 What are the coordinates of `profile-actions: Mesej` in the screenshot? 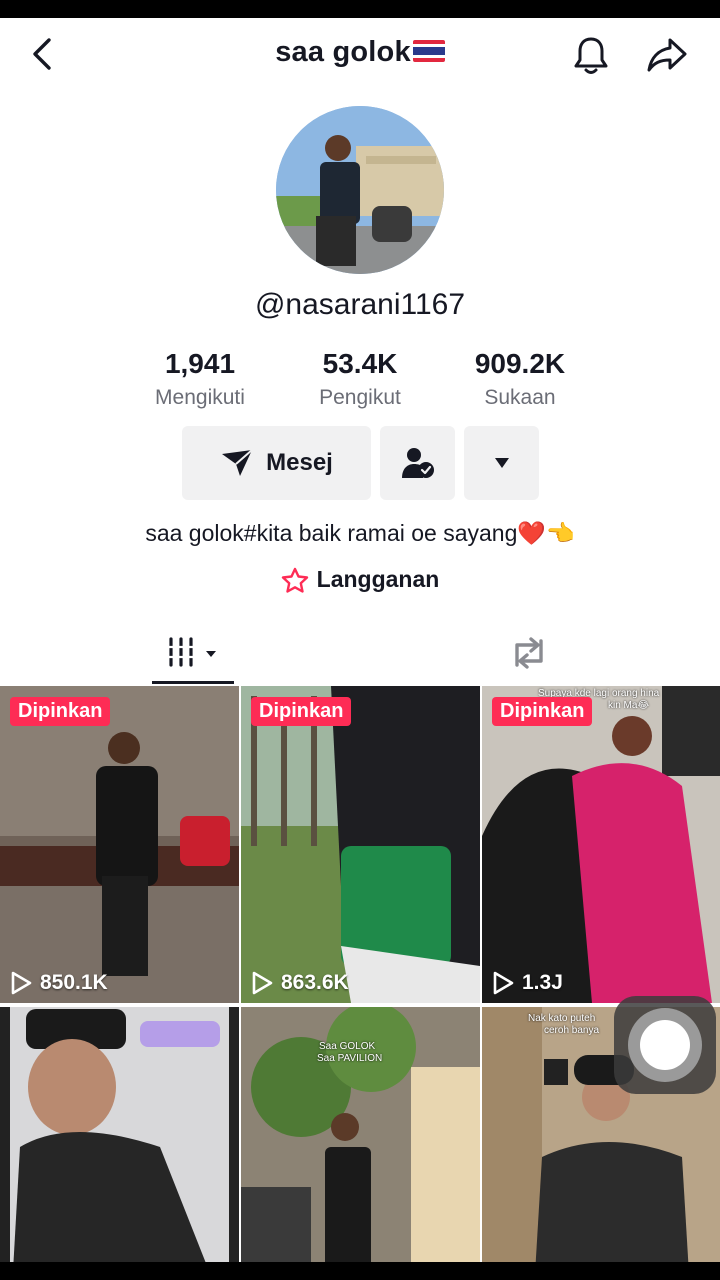 It's located at (360, 463).